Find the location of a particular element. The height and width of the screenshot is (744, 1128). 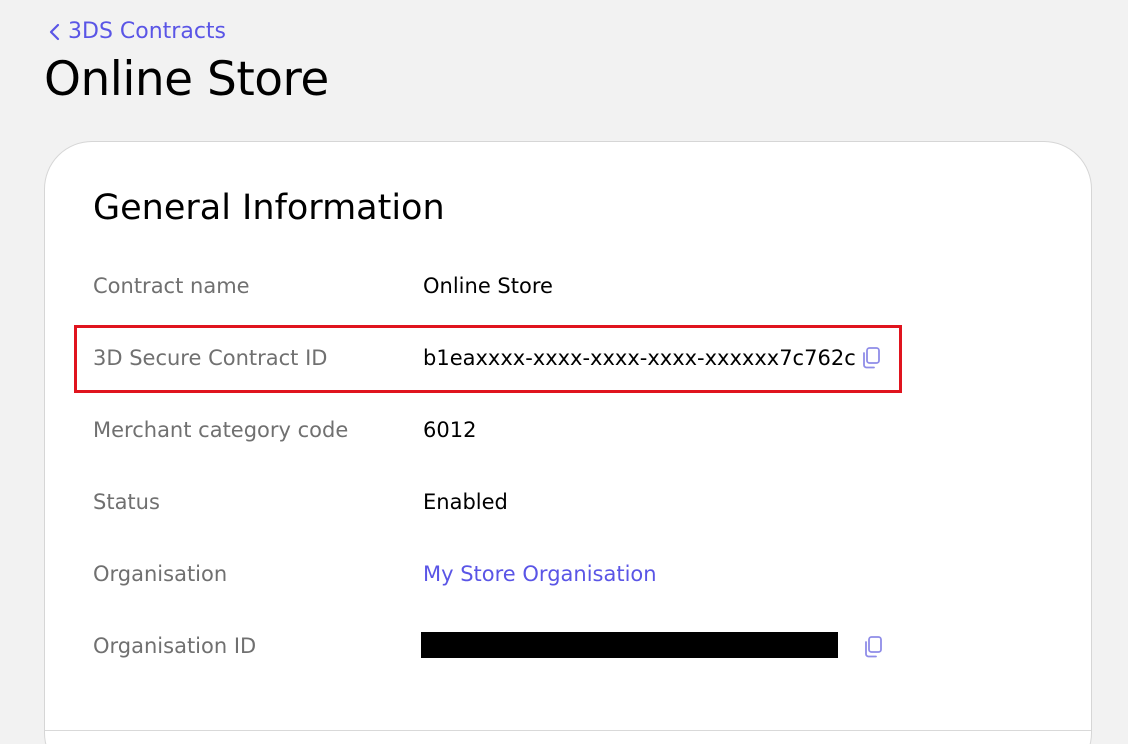

row-organisation: Organisation My Store Organisation is located at coordinates (503, 574).